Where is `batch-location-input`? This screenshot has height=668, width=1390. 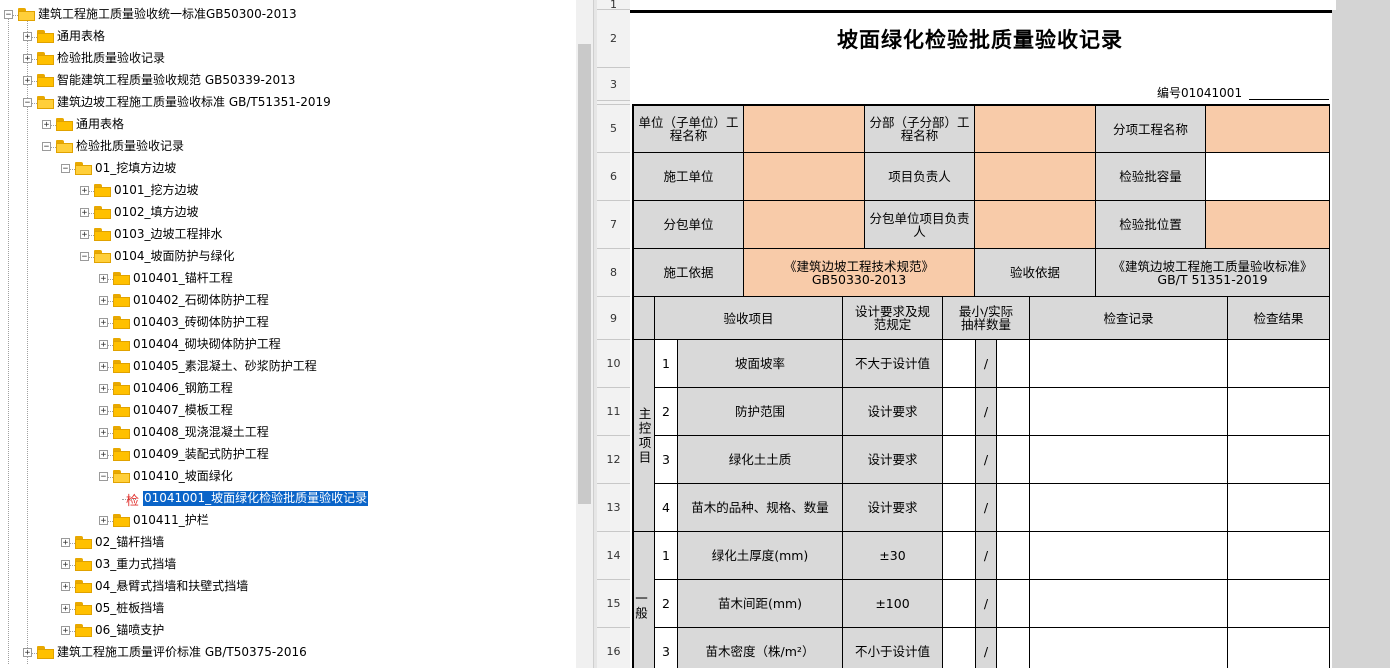
batch-location-input is located at coordinates (1268, 225).